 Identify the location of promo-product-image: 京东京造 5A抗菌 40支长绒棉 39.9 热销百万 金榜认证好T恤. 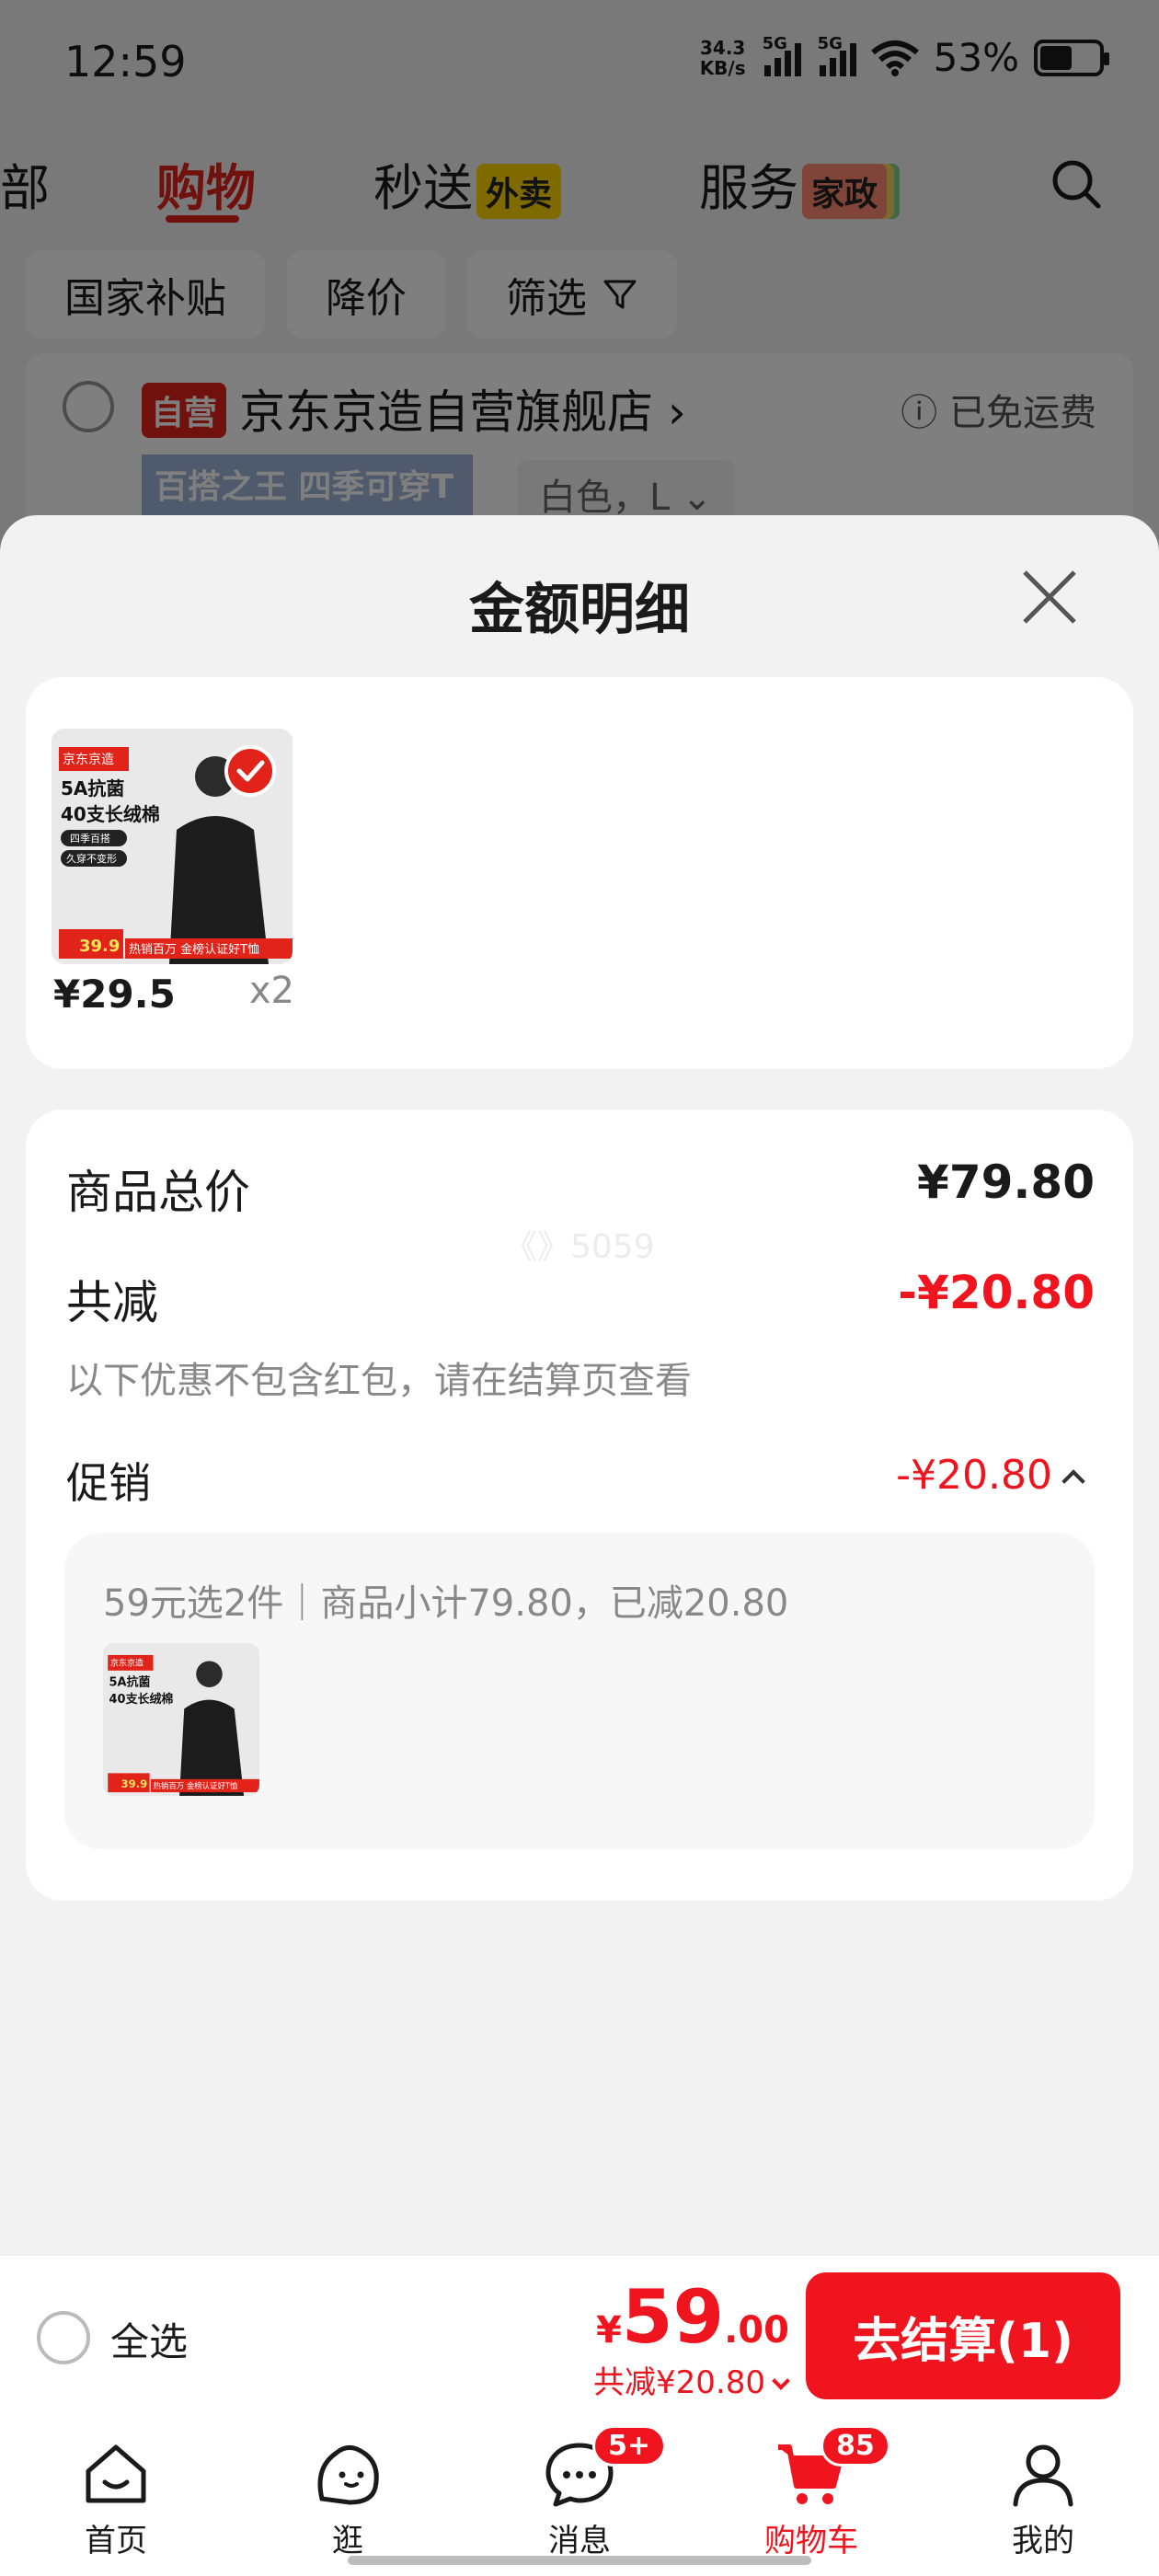
(181, 1719).